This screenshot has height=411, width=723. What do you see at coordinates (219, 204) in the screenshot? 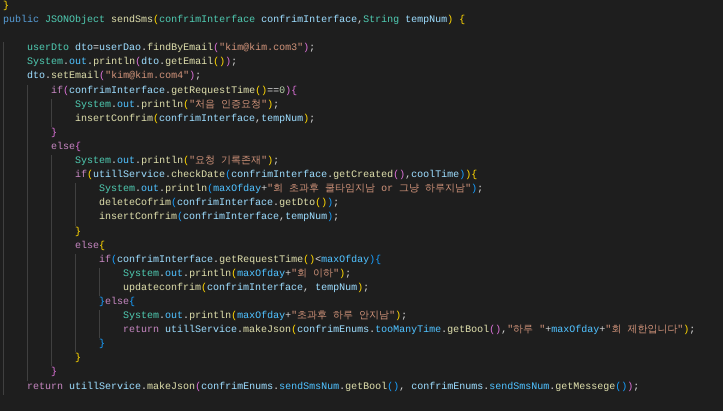
I see `code-line: deleteCofrim(confrimInterface.getDto());` at bounding box center [219, 204].